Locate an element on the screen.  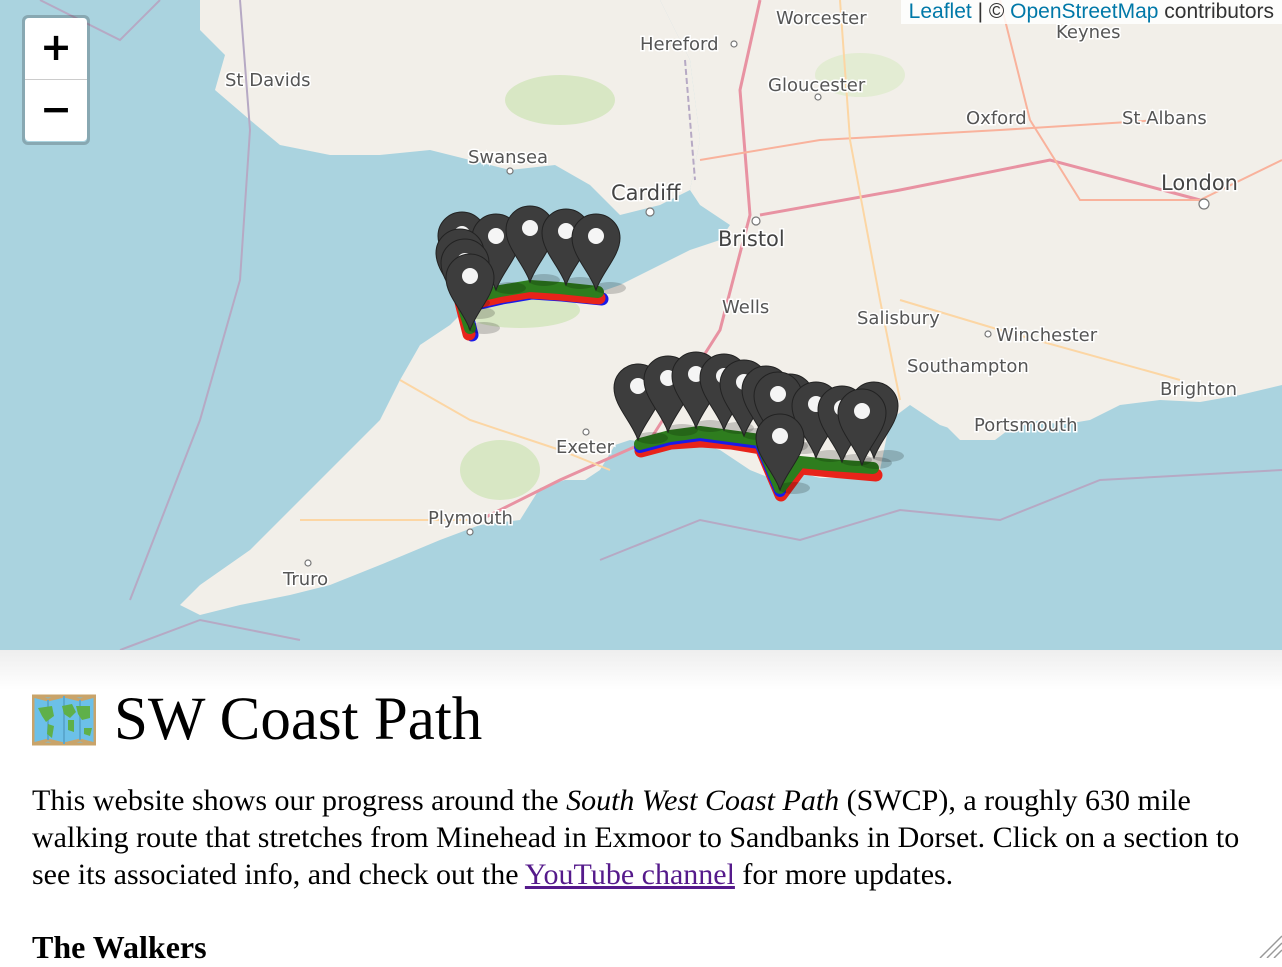
walkers-heading: The Walkers is located at coordinates (119, 947).